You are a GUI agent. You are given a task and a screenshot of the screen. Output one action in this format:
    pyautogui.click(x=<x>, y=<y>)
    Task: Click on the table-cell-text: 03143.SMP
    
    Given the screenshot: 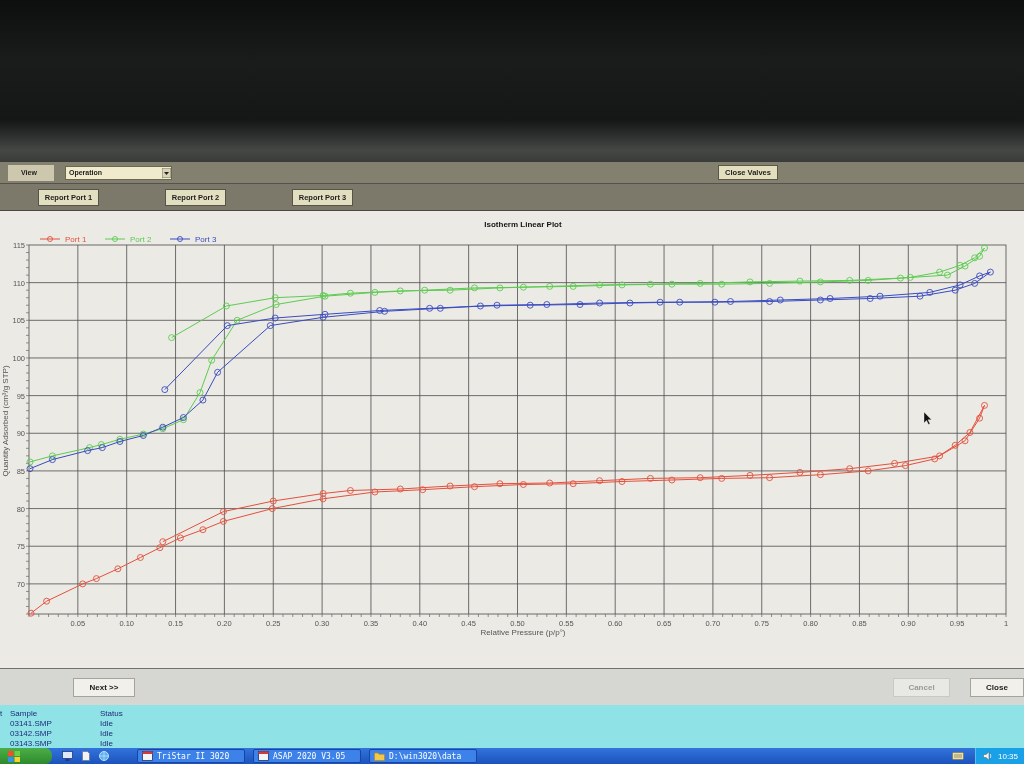 What is the action you would take?
    pyautogui.click(x=31, y=744)
    